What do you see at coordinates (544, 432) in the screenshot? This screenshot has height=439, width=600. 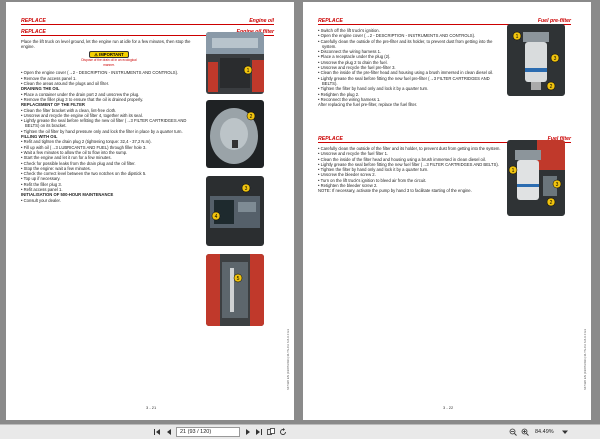 I see `zoom-level: 84.49%` at bounding box center [544, 432].